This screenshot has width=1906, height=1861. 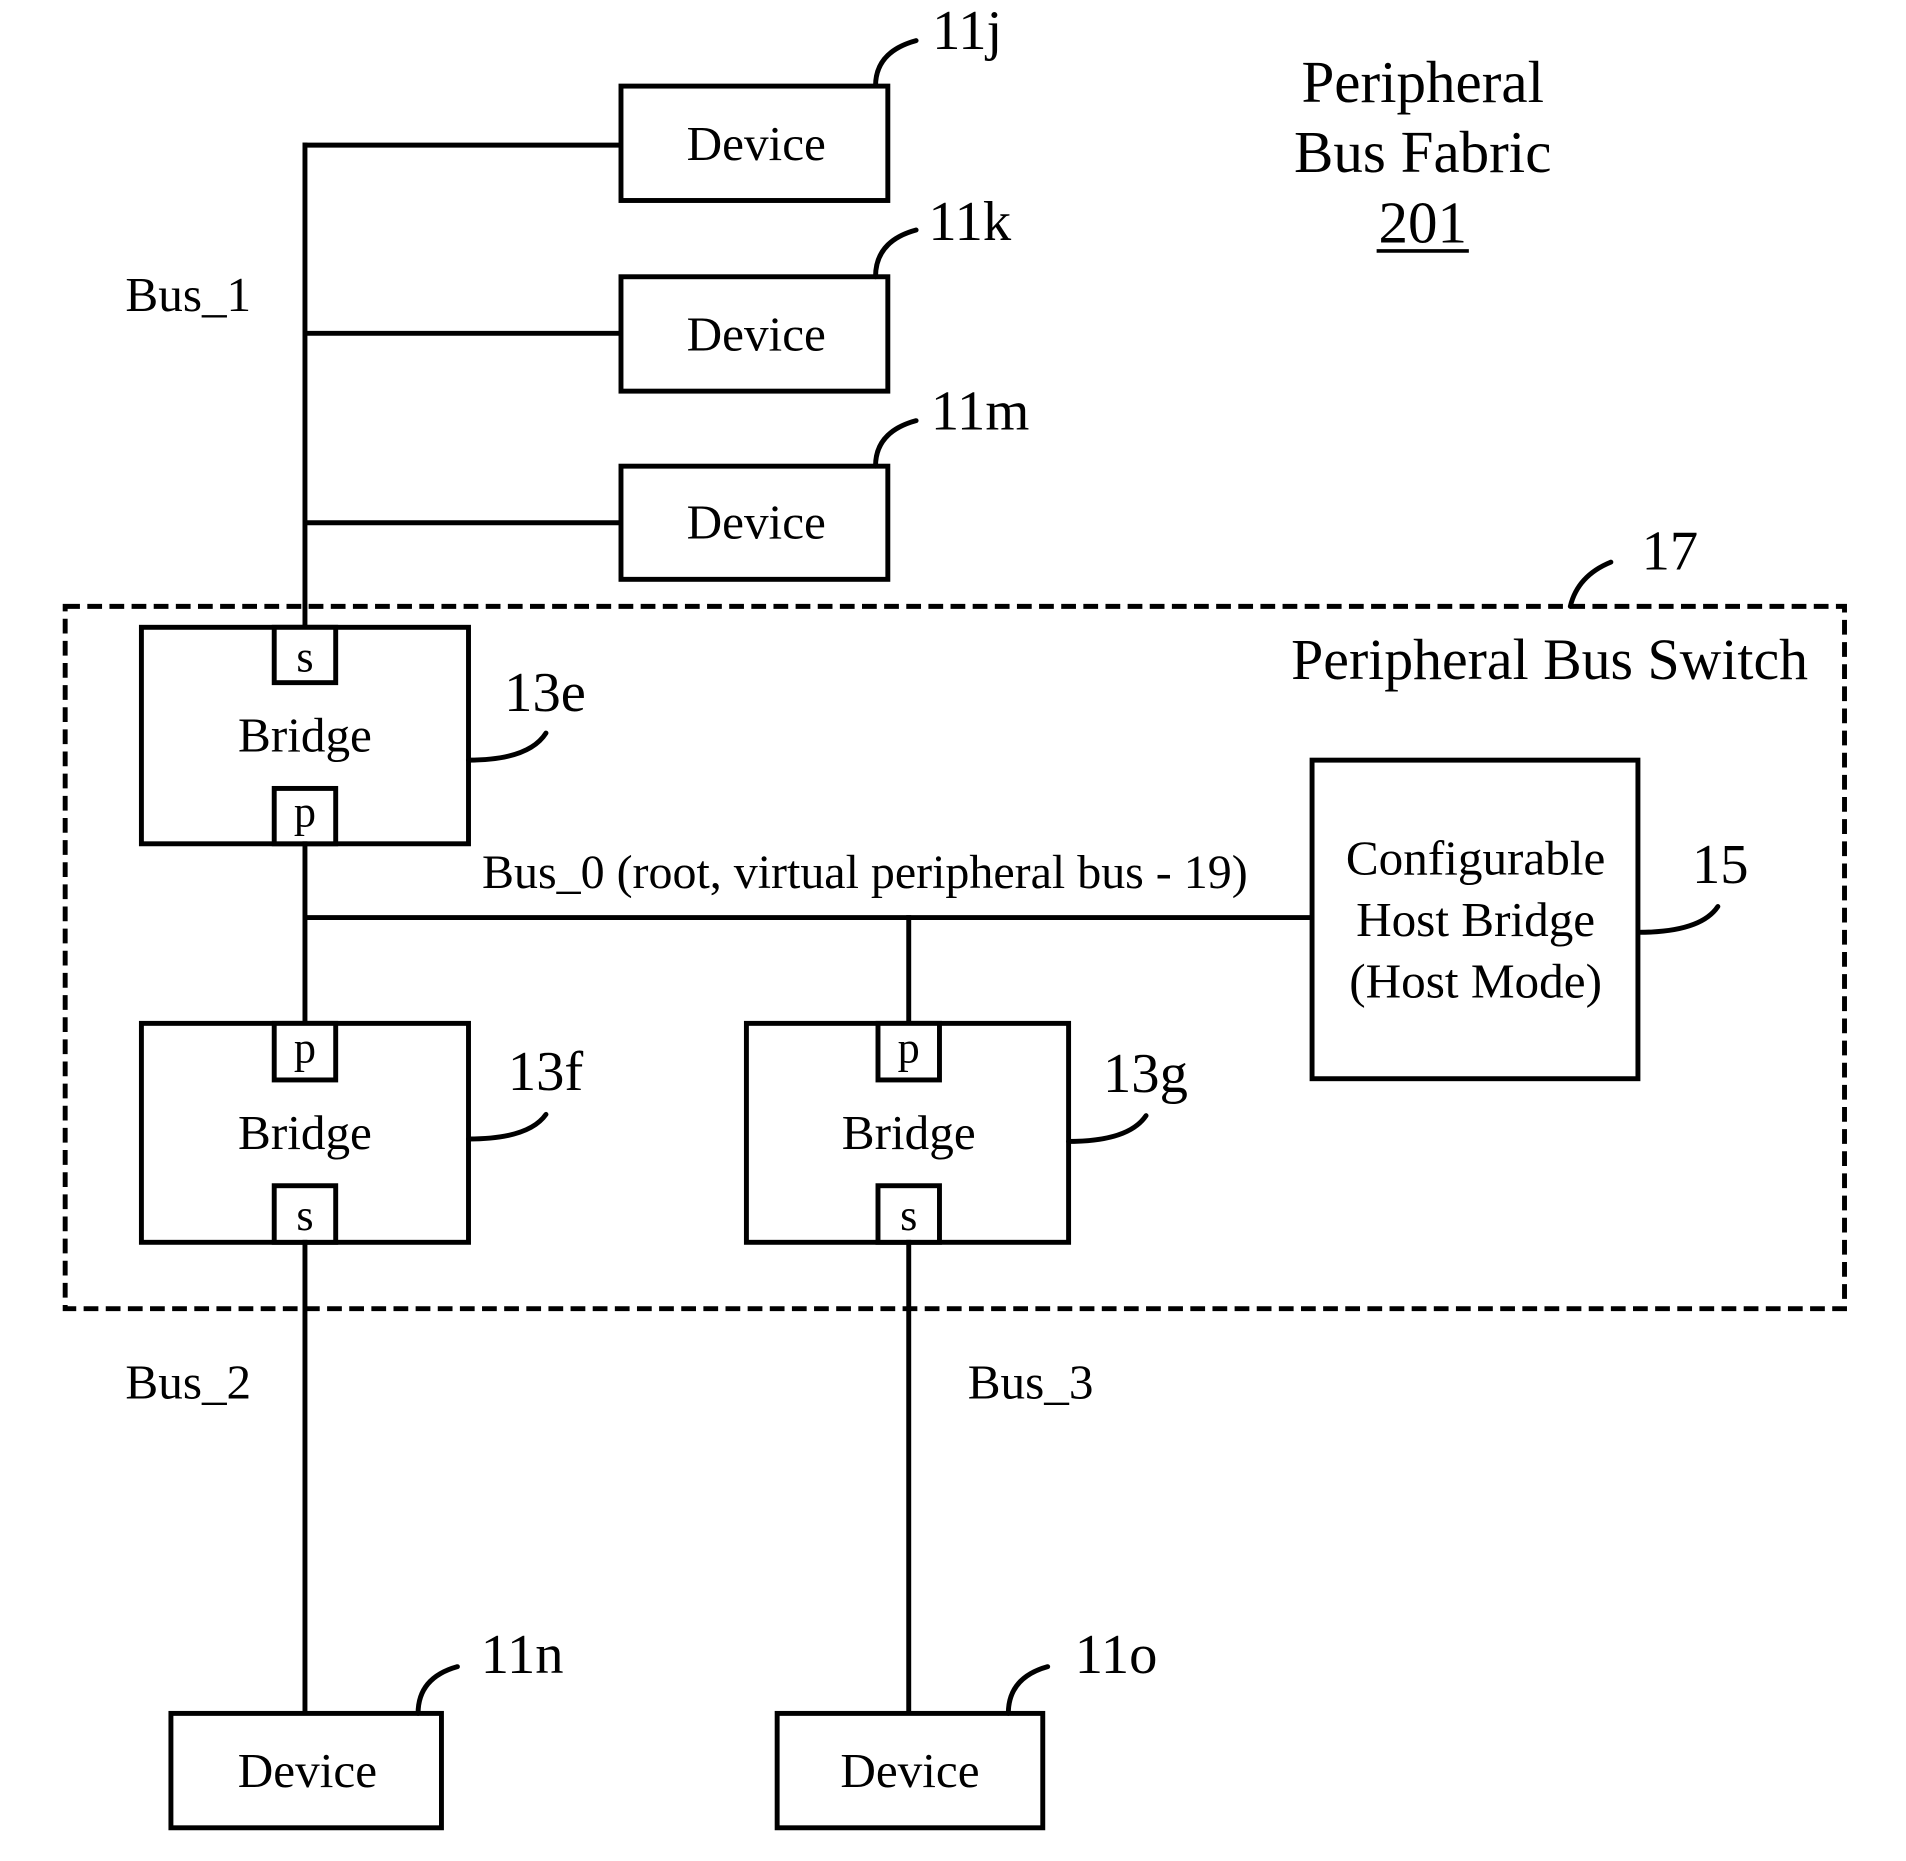 What do you see at coordinates (1476, 858) in the screenshot?
I see `host-bridge-line-1: Configurable` at bounding box center [1476, 858].